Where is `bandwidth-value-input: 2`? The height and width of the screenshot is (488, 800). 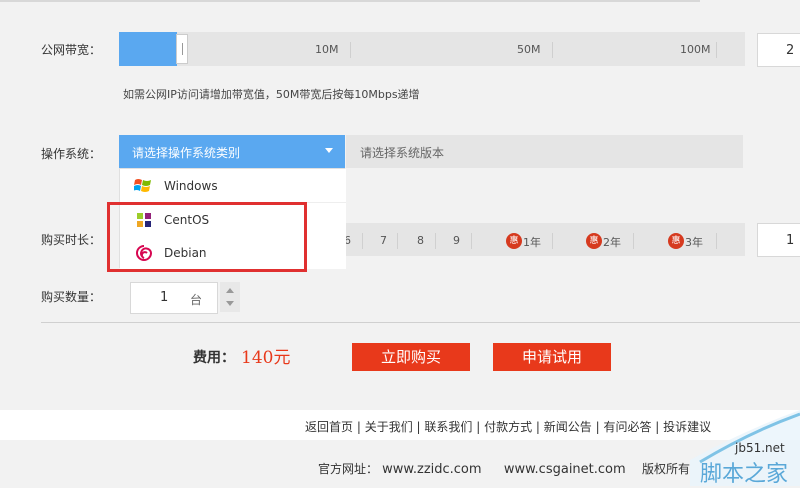
bandwidth-value-input: 2 is located at coordinates (778, 50).